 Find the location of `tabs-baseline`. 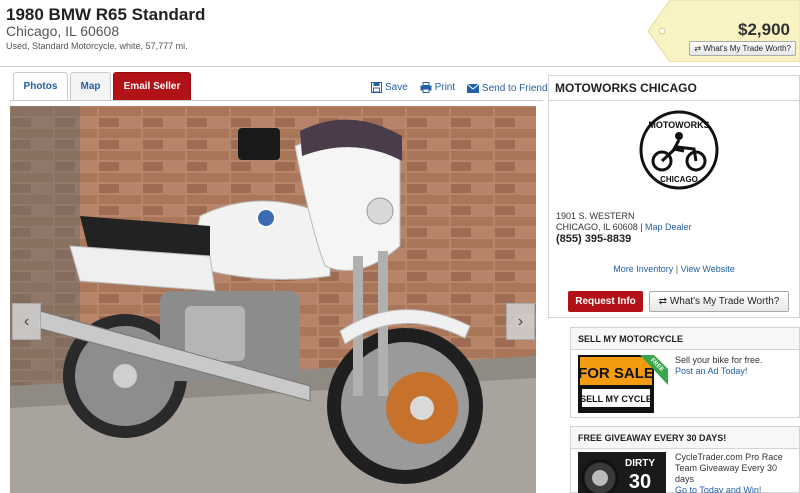

tabs-baseline is located at coordinates (276, 100).